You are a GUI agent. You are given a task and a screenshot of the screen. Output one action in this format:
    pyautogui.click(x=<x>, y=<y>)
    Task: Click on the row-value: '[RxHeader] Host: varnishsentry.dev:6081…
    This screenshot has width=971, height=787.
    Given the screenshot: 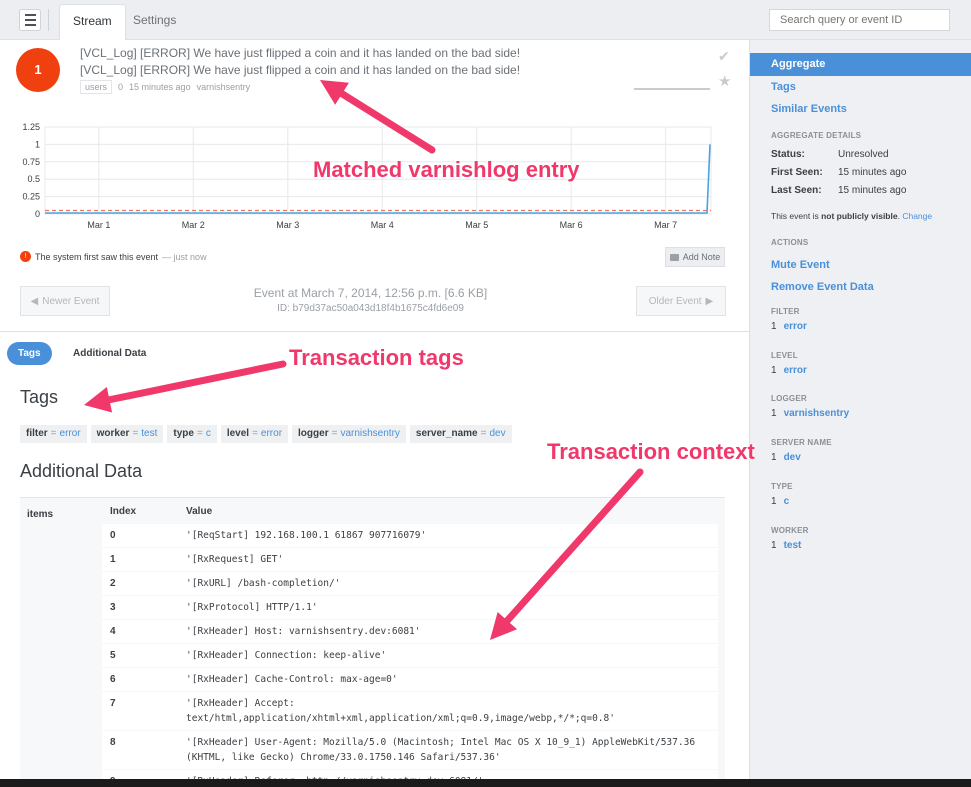 What is the action you would take?
    pyautogui.click(x=448, y=630)
    